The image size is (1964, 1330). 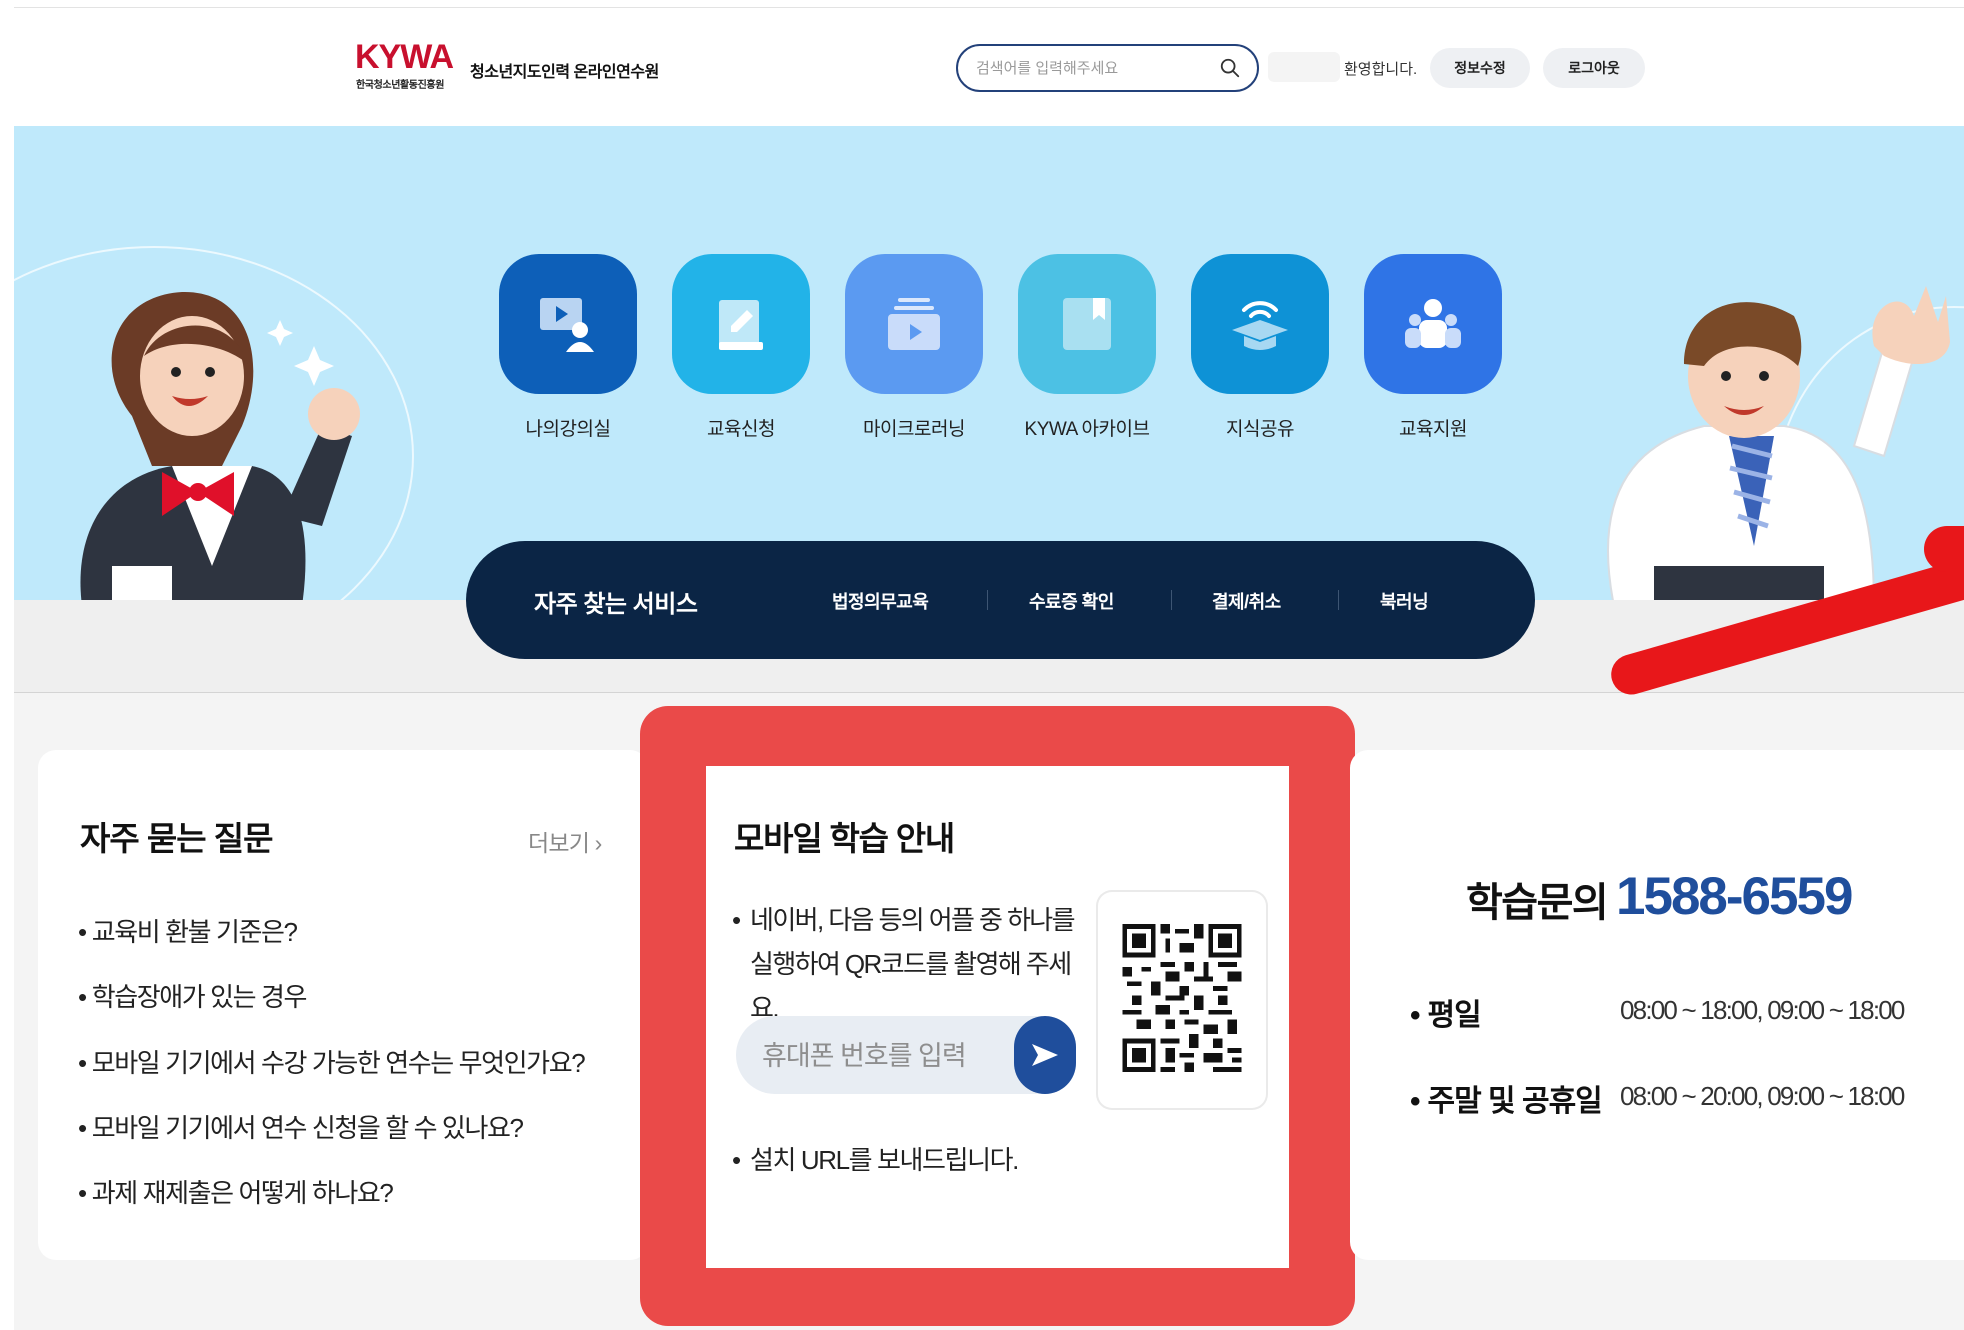 I want to click on weekday-label: 평일, so click(x=1446, y=1012).